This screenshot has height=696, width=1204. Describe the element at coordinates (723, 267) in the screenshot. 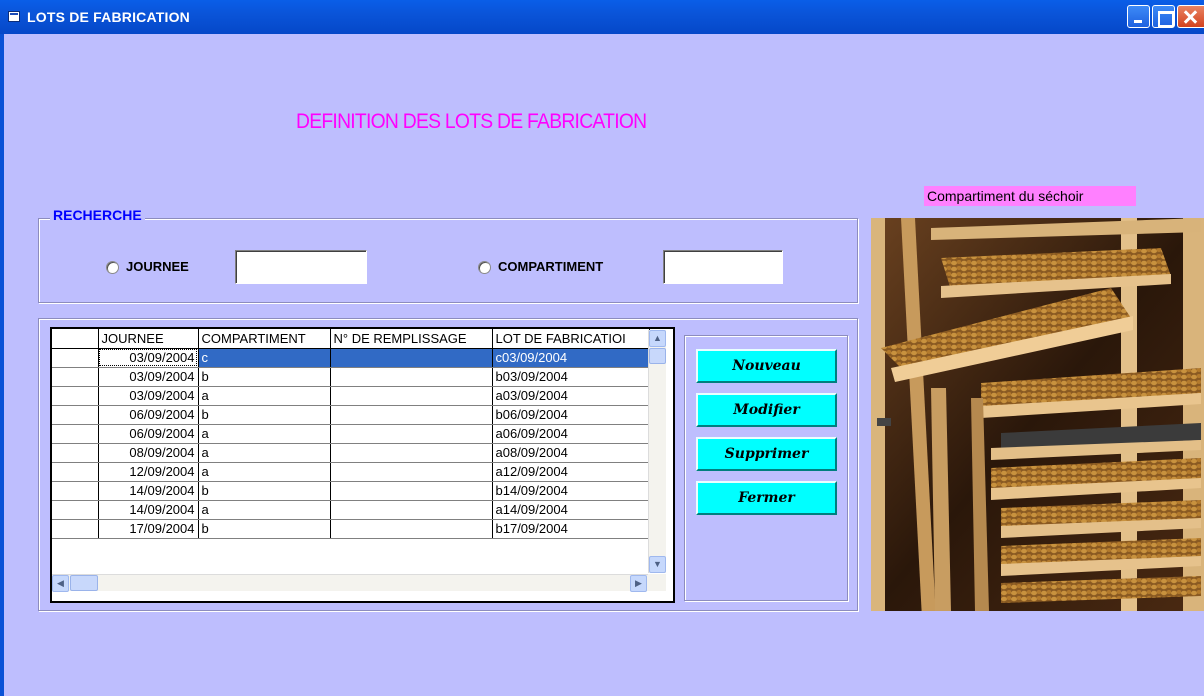

I see `compartiment-input` at that location.